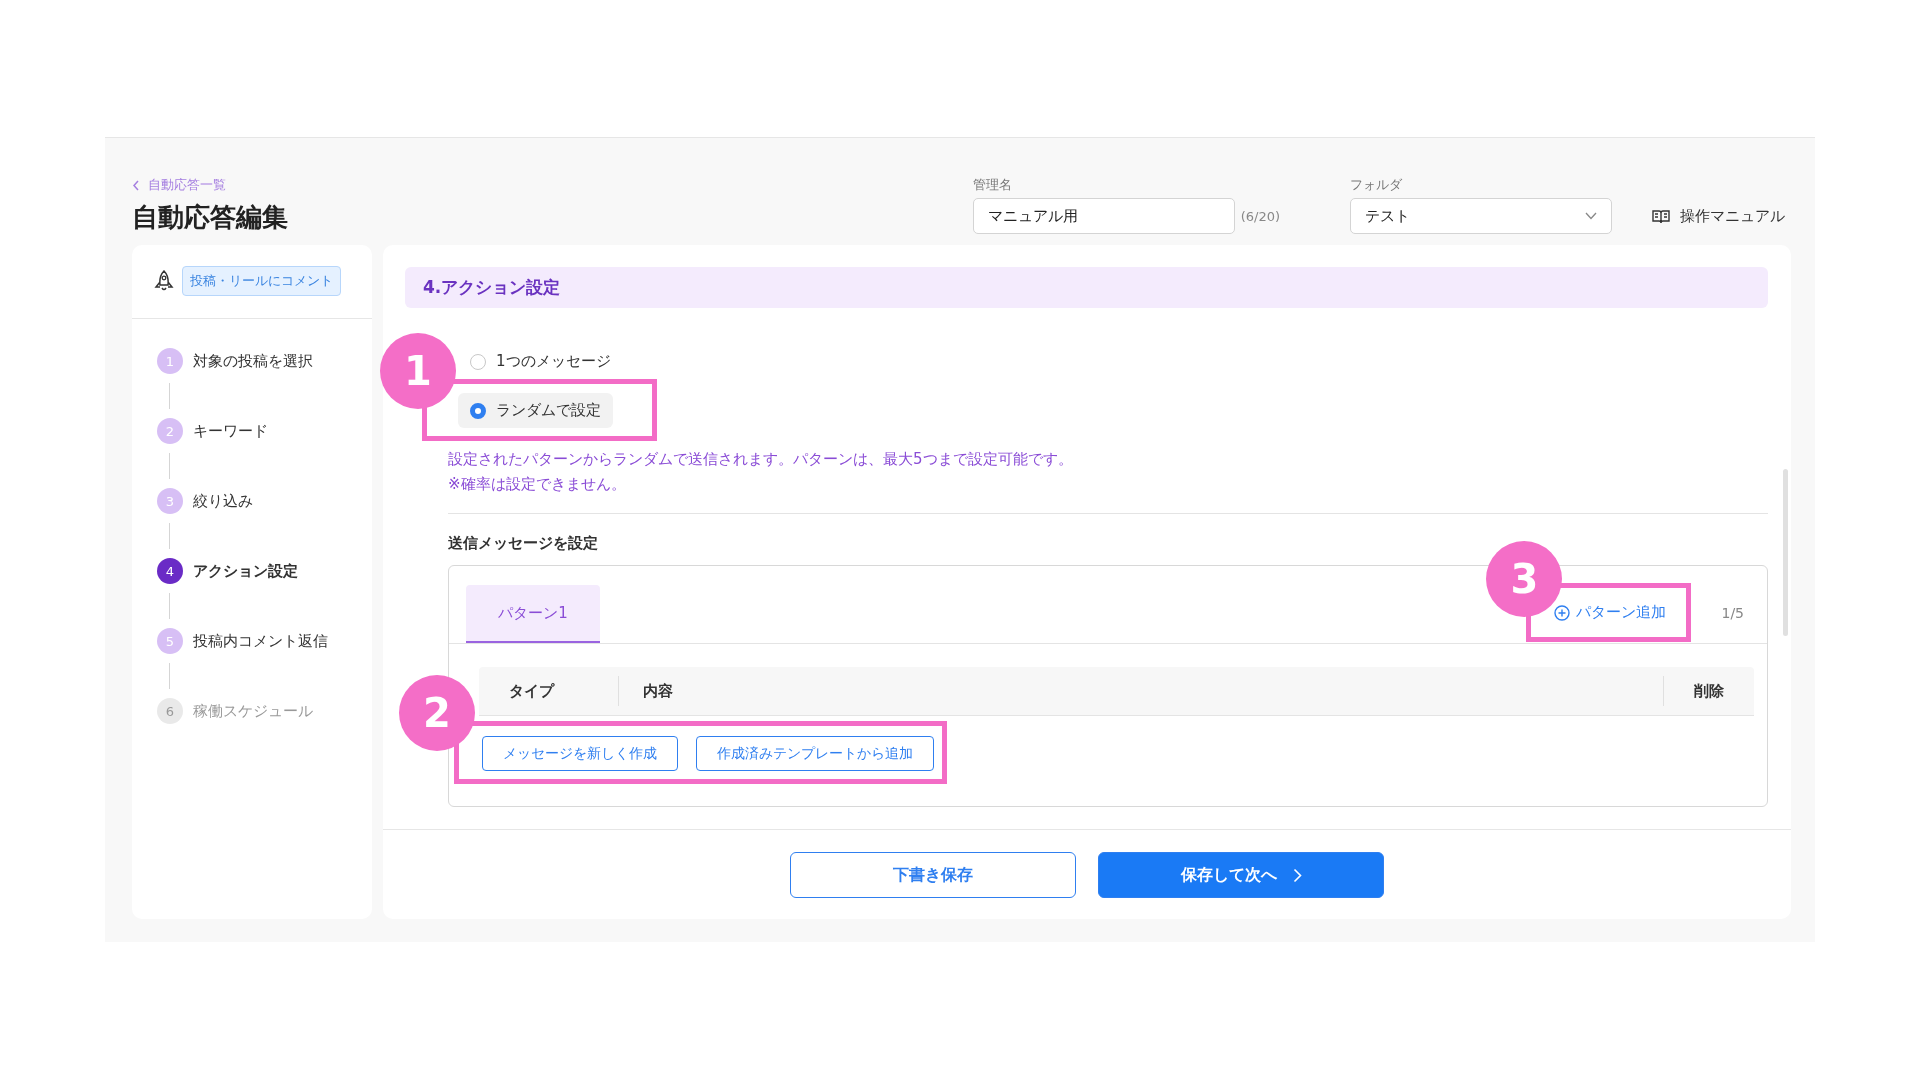 The image size is (1920, 1080). Describe the element at coordinates (170, 501) in the screenshot. I see `step-number: 3` at that location.